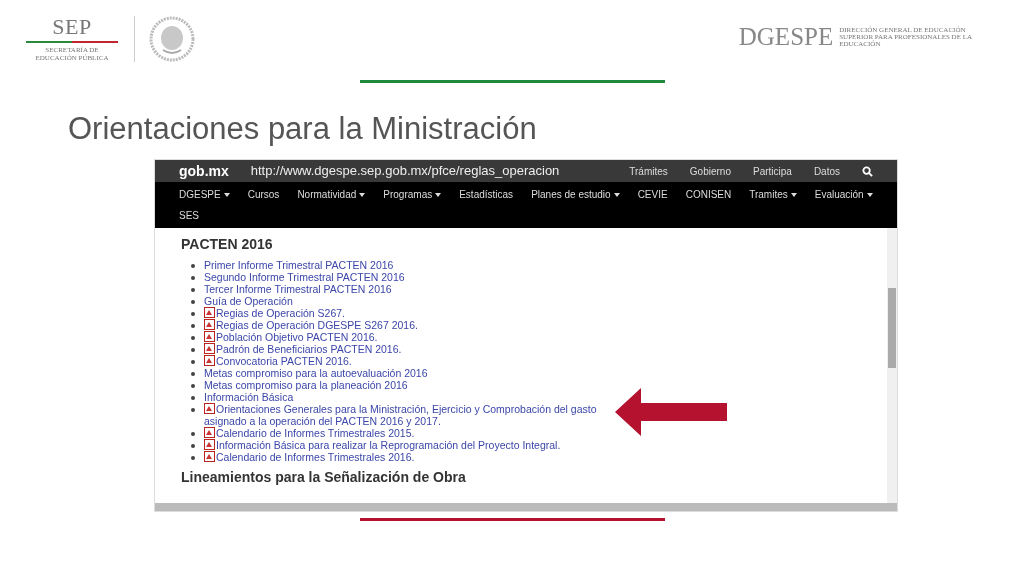  What do you see at coordinates (316, 373) in the screenshot?
I see `document-link: Metas compromiso para la autoevaluación 2016` at bounding box center [316, 373].